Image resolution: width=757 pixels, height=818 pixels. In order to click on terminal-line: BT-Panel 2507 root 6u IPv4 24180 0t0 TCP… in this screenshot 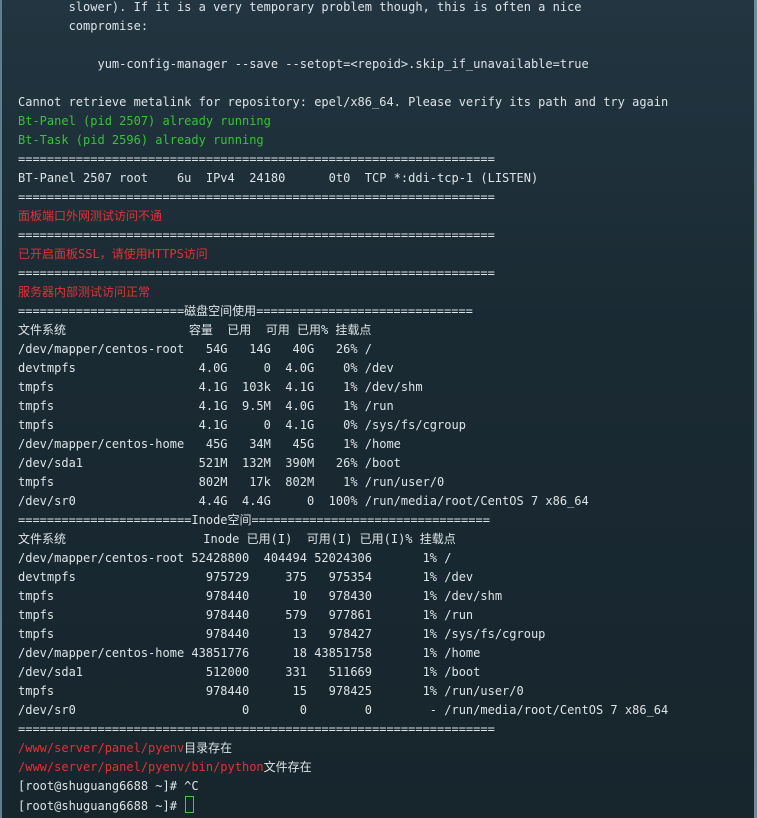, I will do `click(278, 178)`.